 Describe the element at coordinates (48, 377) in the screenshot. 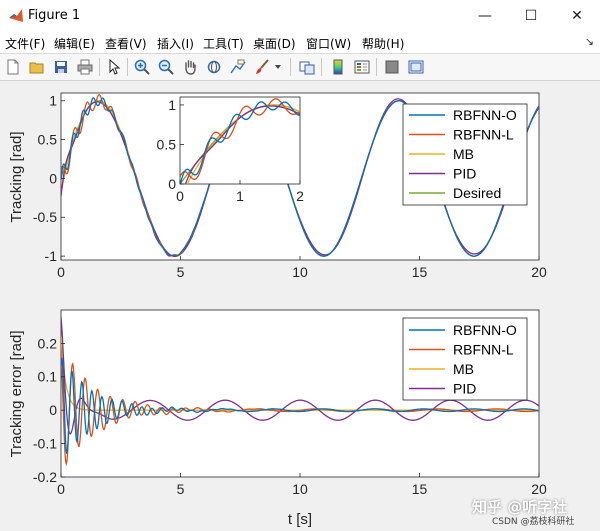

I see `y-tick-label: 0.1` at that location.